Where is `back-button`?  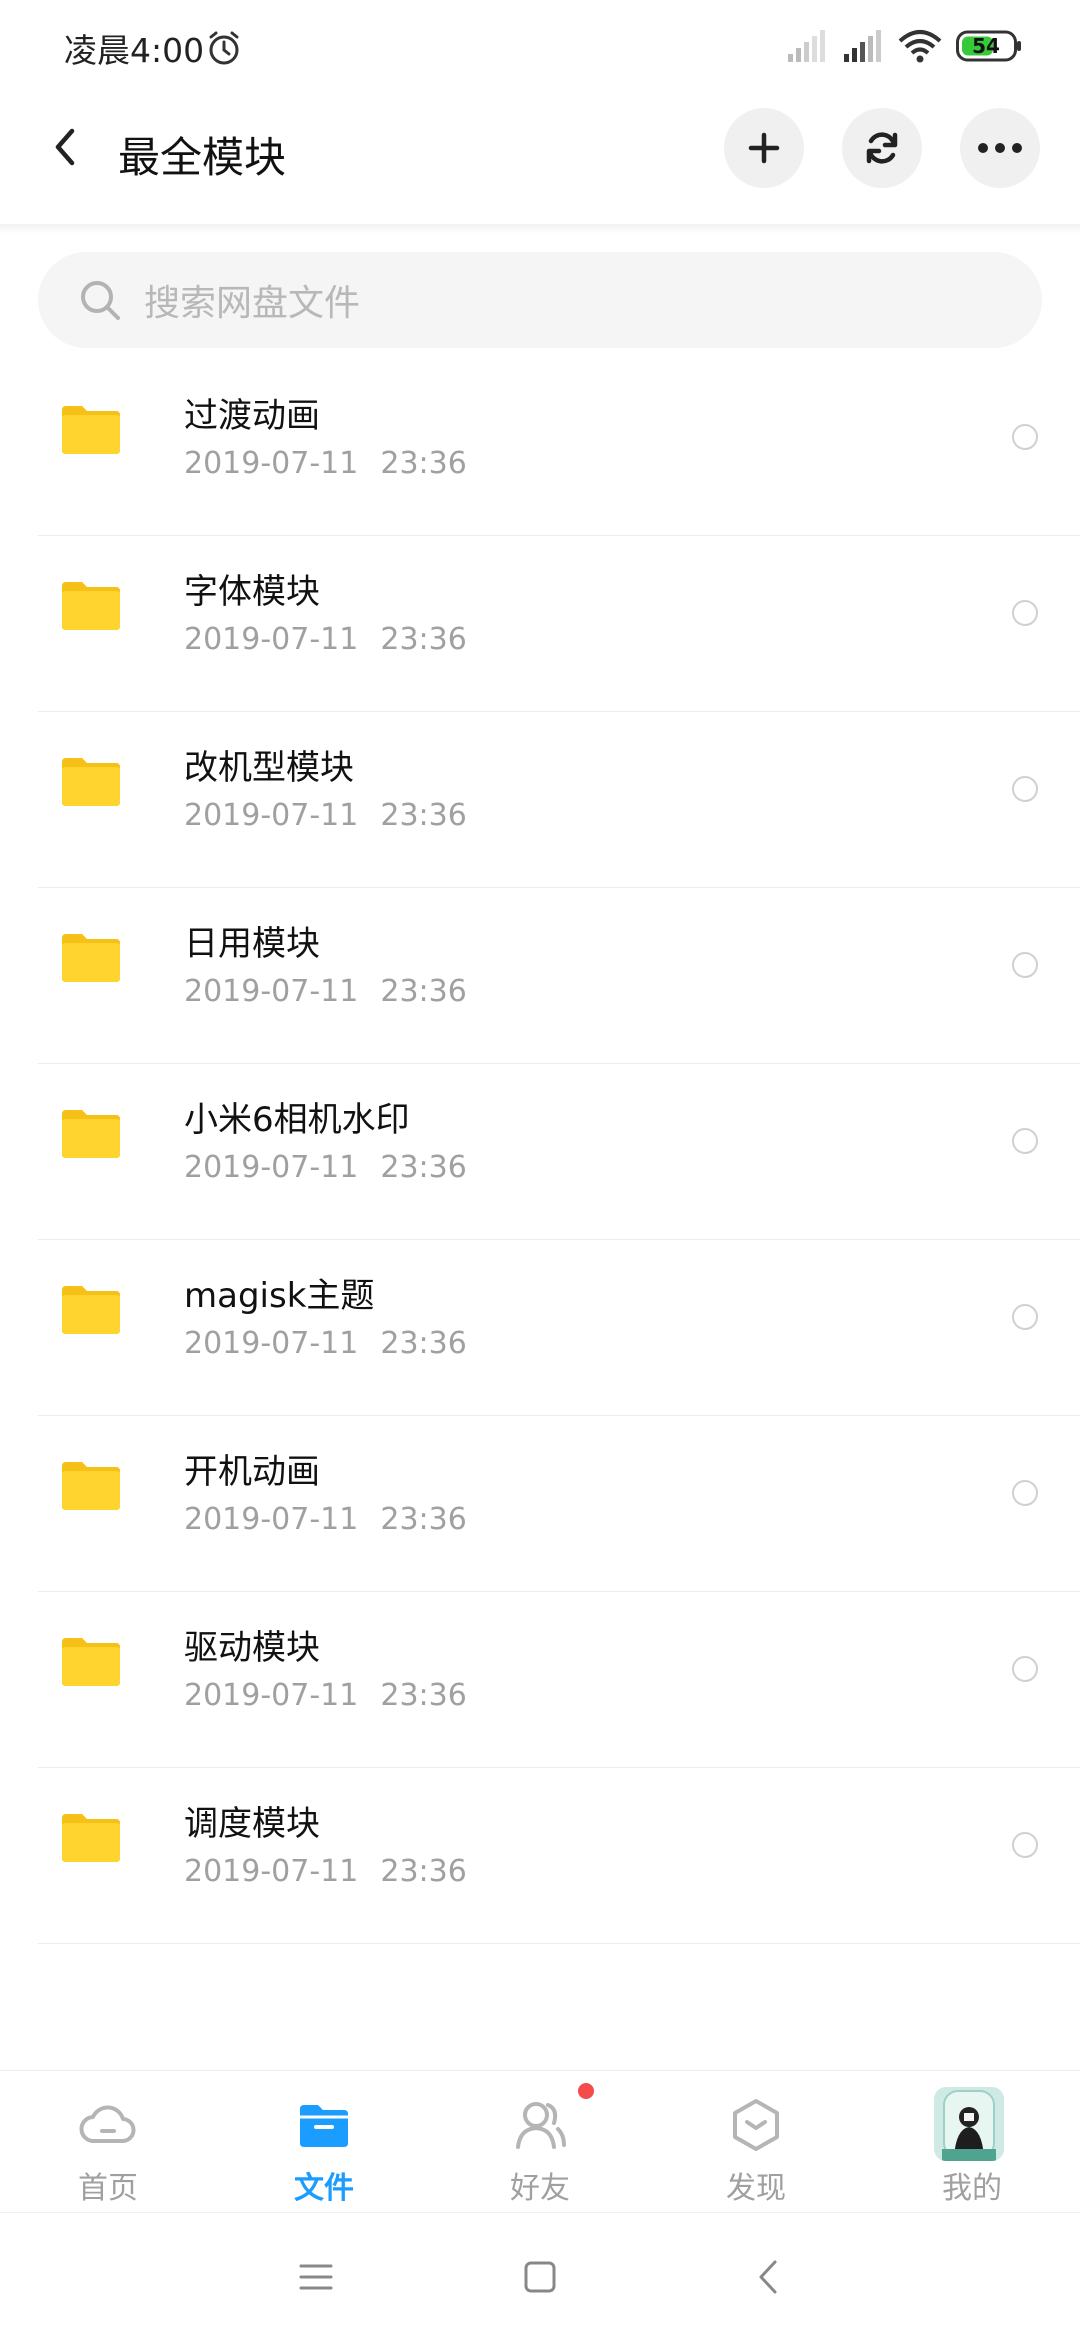
back-button is located at coordinates (65, 147).